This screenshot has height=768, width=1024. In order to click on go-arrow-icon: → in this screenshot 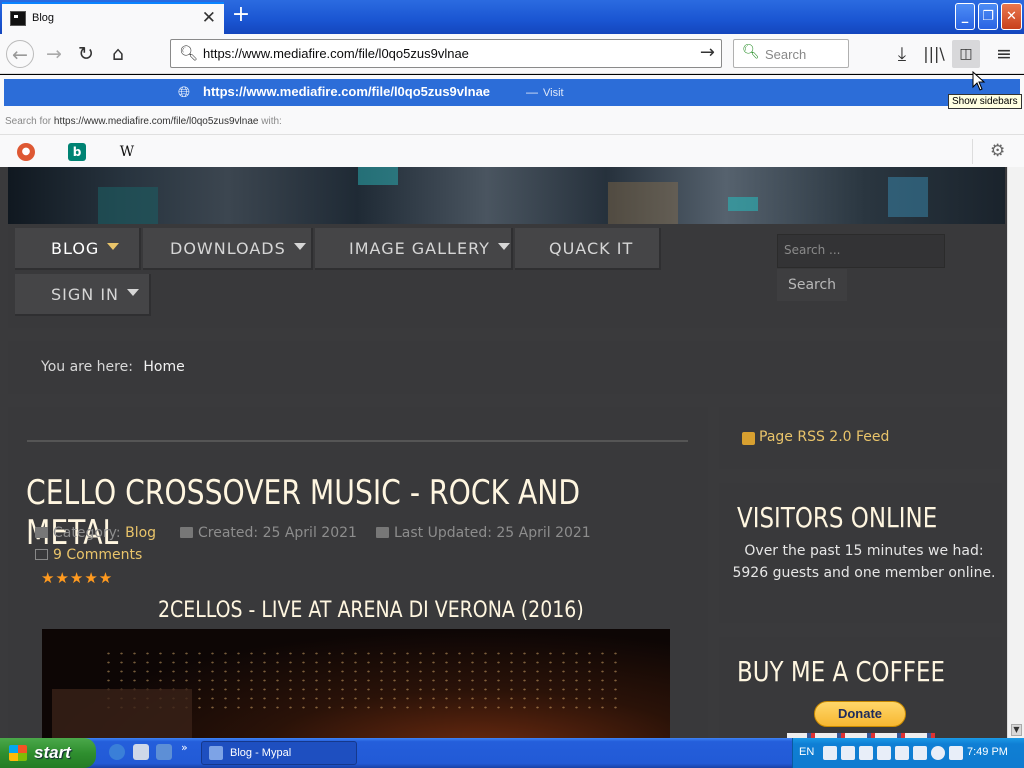, I will do `click(707, 52)`.